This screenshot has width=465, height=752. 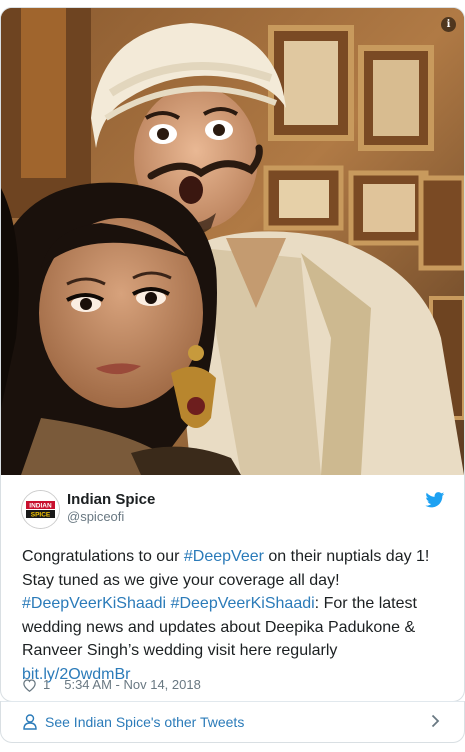 I want to click on hashtag-link: #DeepVeer, so click(x=224, y=556).